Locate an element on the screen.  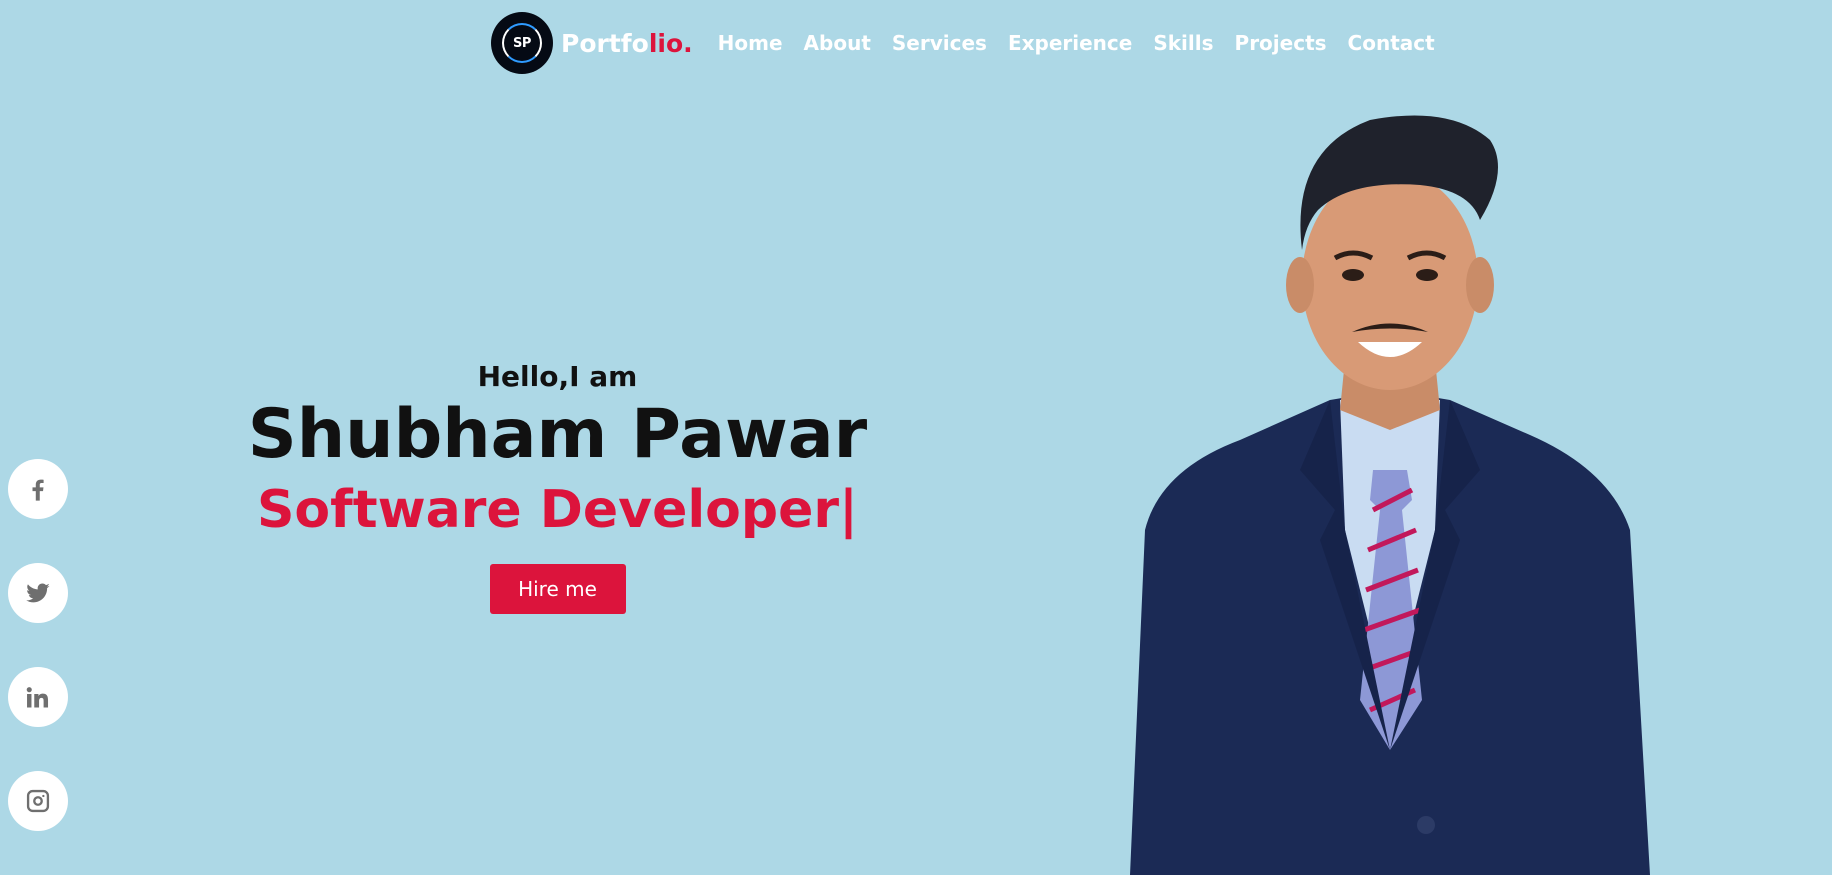
nav-item-contact: Contact is located at coordinates (1391, 43).